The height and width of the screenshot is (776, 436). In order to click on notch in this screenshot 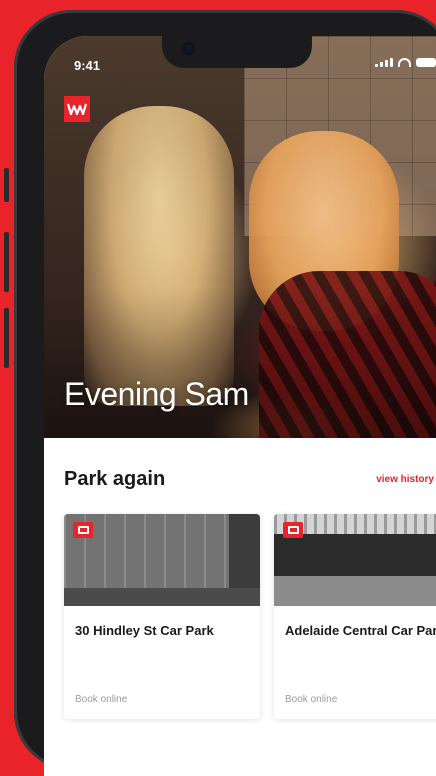, I will do `click(237, 52)`.